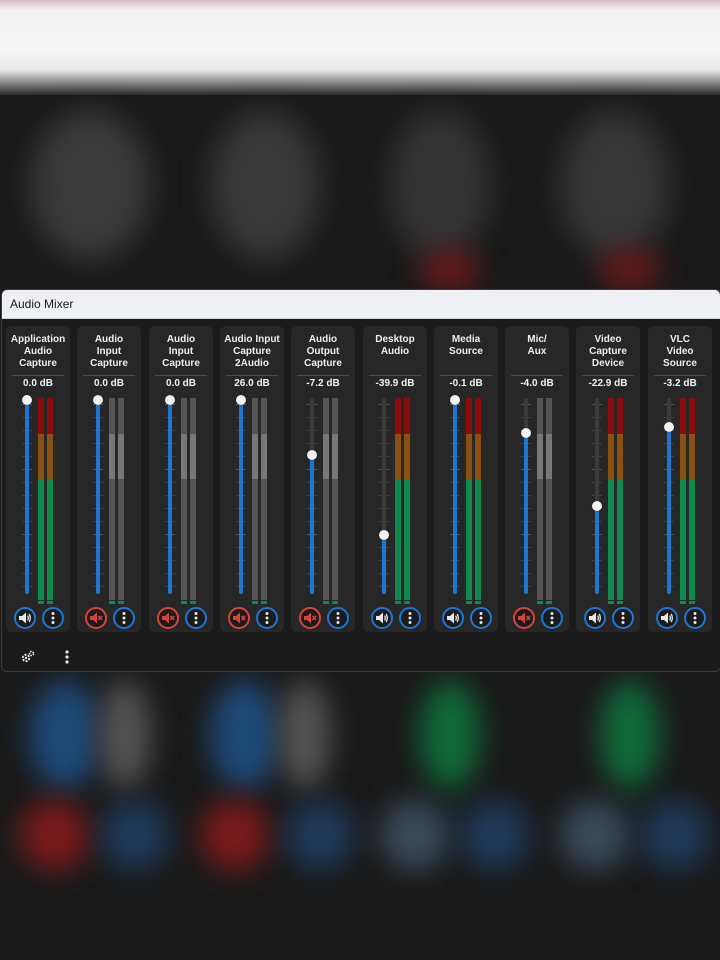 This screenshot has width=720, height=960. What do you see at coordinates (38, 479) in the screenshot?
I see `mixer-channel-strip: Application Audio Capture 0.0 dB` at bounding box center [38, 479].